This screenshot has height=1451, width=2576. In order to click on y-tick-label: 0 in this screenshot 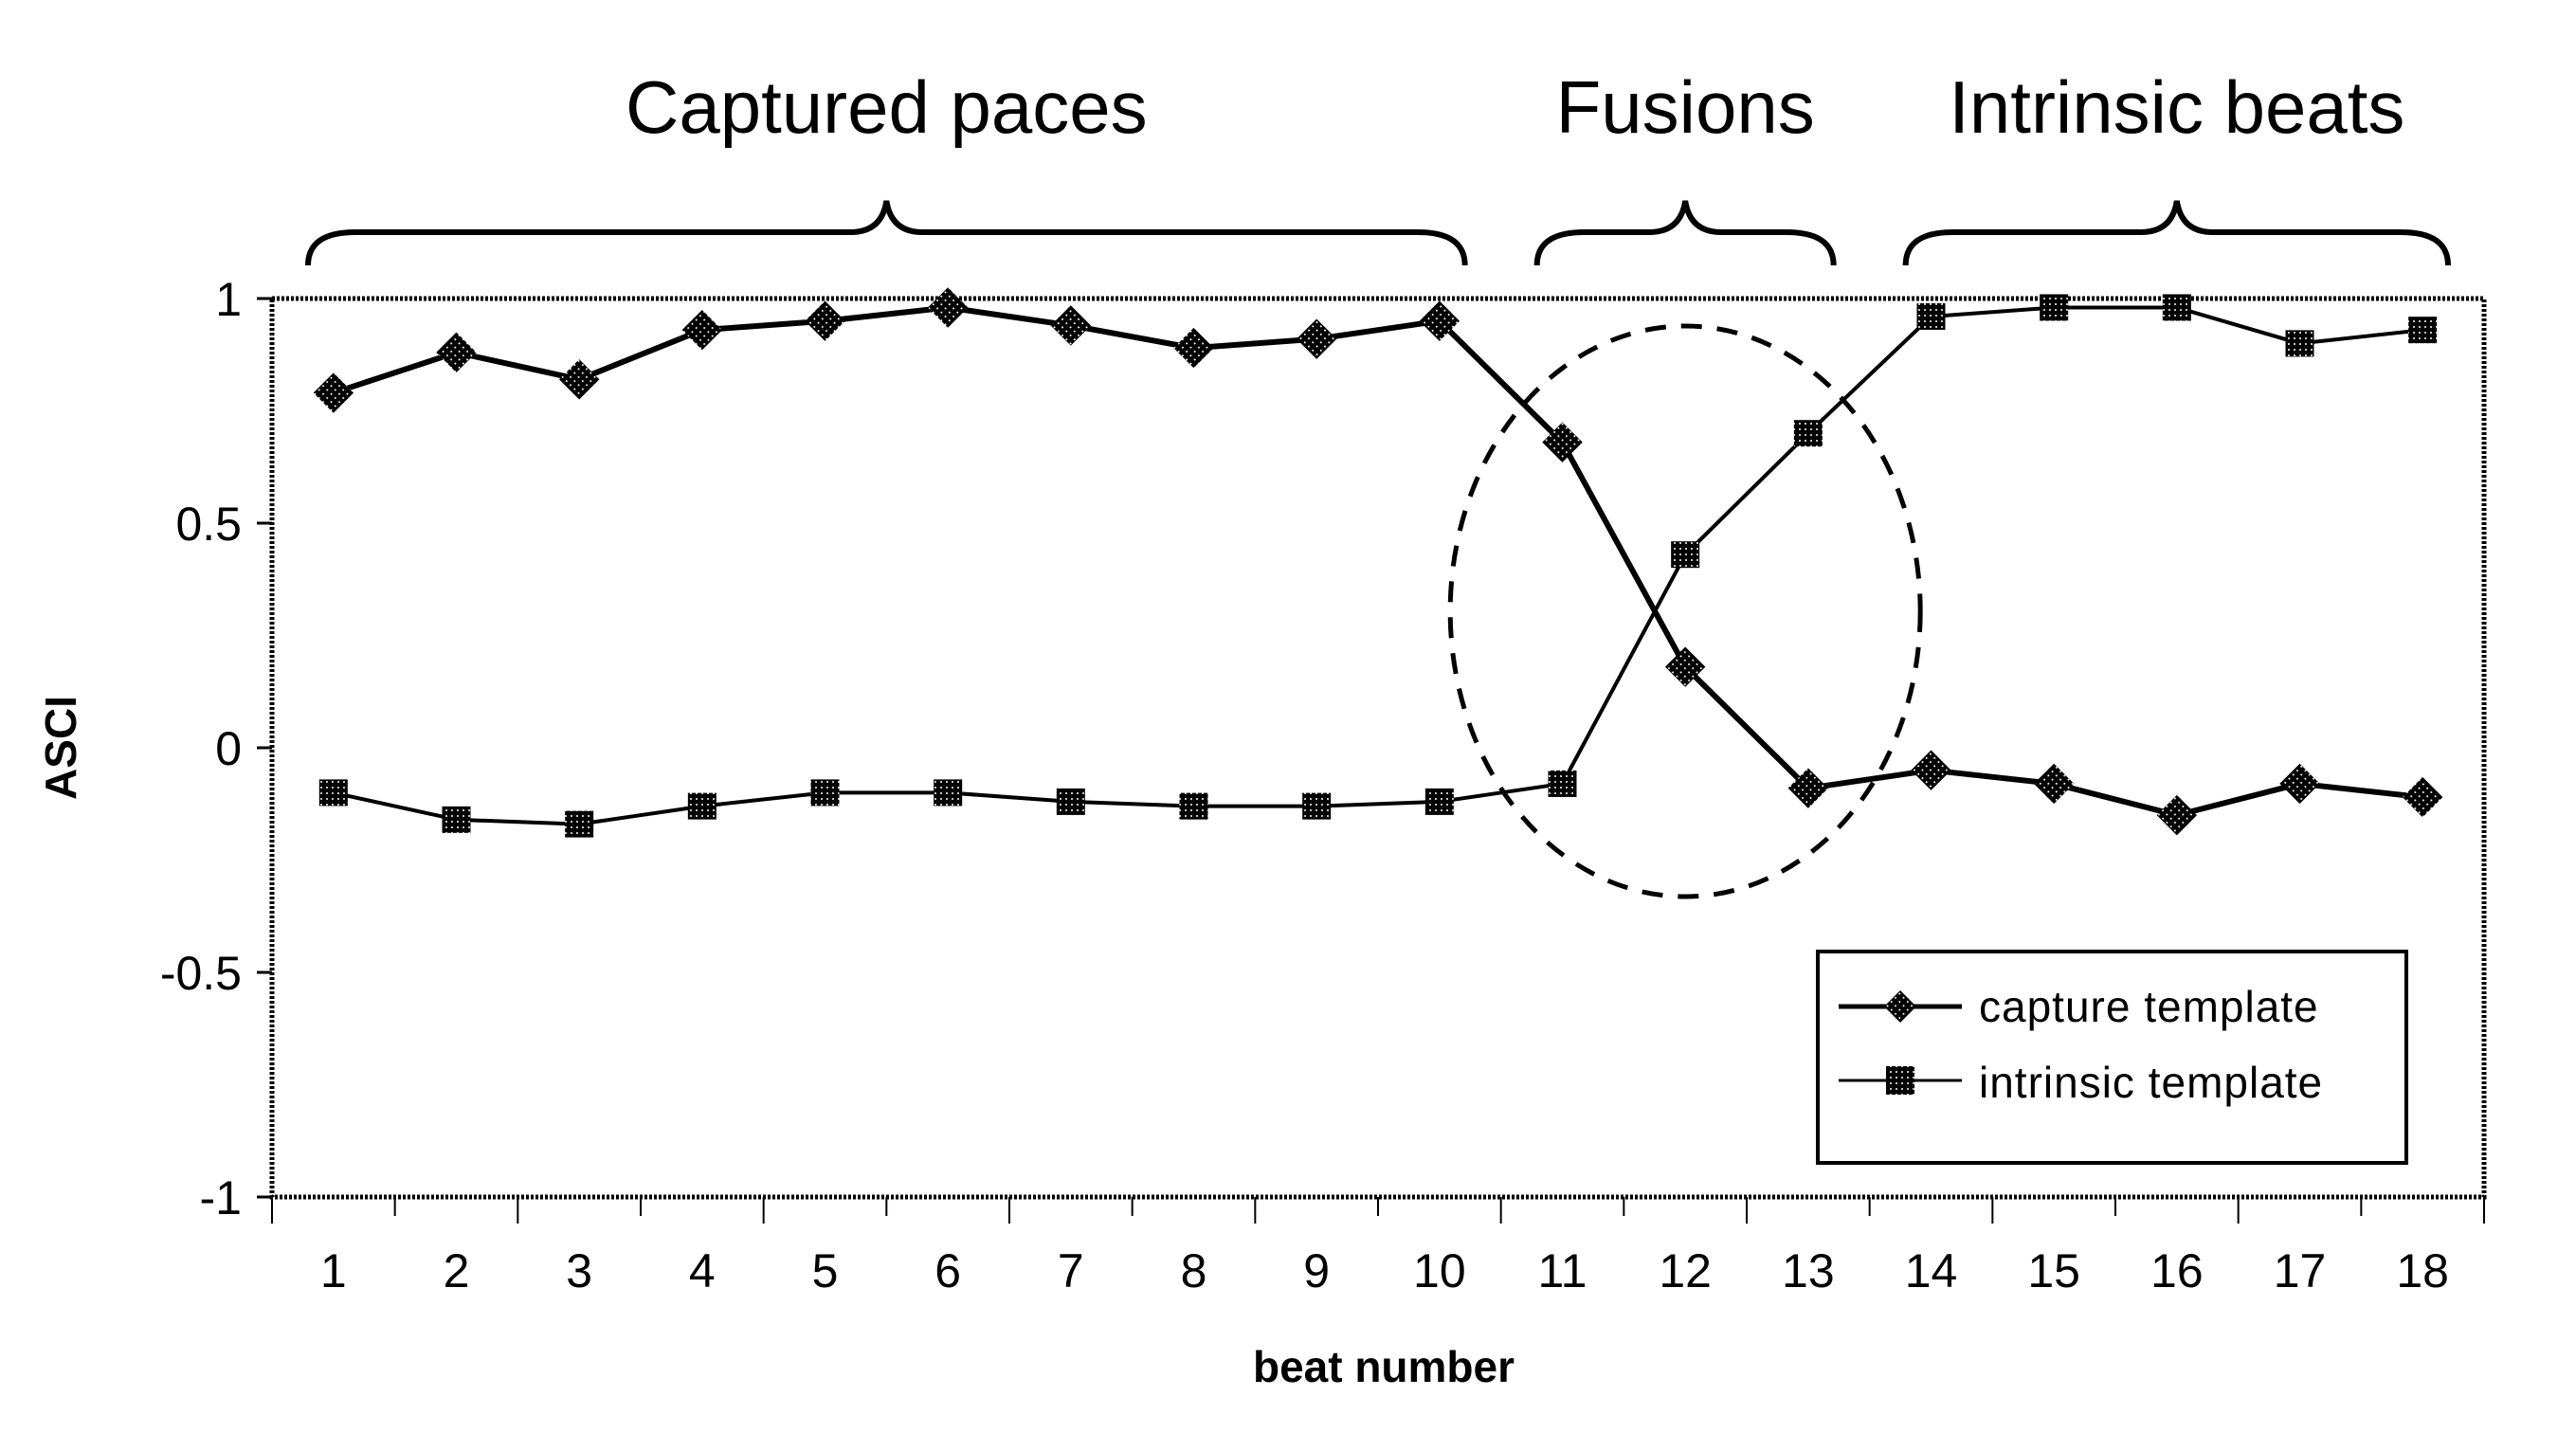, I will do `click(228, 749)`.